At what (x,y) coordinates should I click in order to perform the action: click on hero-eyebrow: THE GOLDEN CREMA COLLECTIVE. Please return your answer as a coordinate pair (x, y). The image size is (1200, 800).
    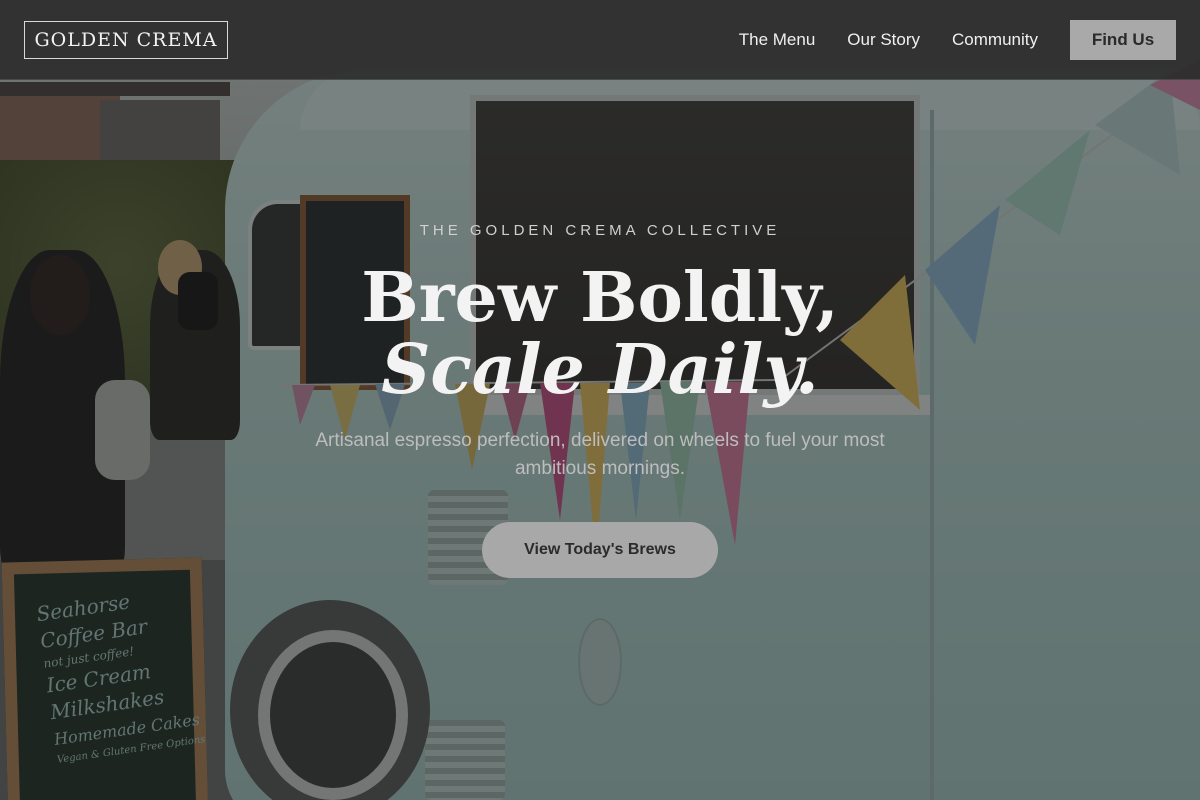
    Looking at the image, I should click on (600, 230).